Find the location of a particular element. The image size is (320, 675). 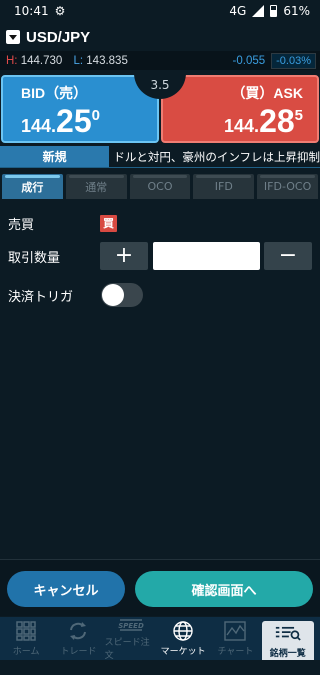

battery-icon is located at coordinates (274, 11).